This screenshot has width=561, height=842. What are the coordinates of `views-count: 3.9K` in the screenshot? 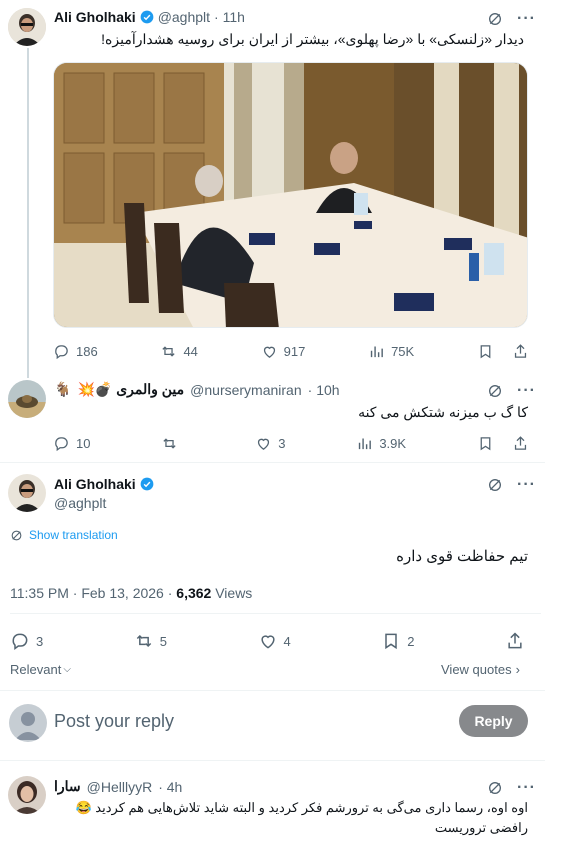 It's located at (393, 443).